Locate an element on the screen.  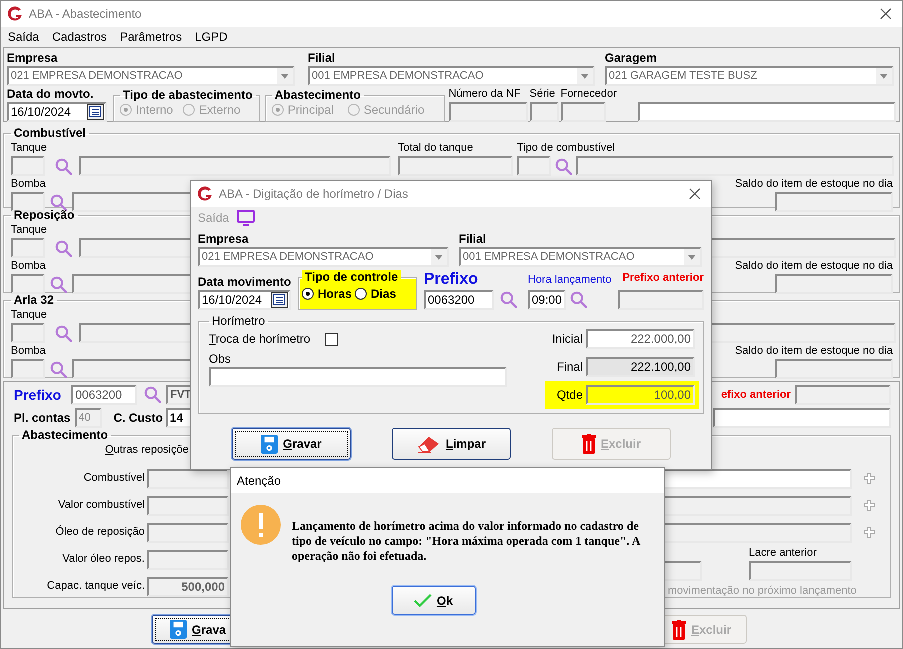
field-label: Qtde is located at coordinates (569, 395).